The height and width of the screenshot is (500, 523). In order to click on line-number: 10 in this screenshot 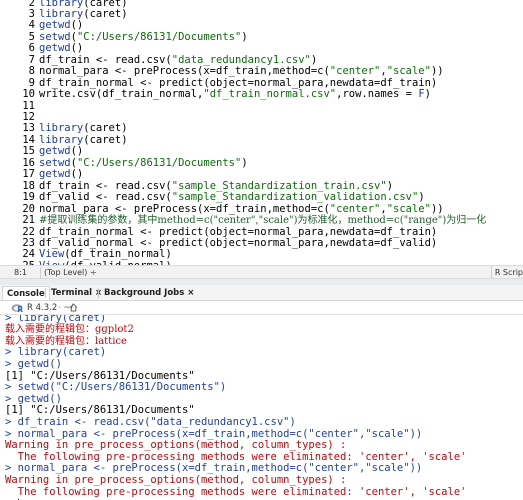, I will do `click(28, 94)`.